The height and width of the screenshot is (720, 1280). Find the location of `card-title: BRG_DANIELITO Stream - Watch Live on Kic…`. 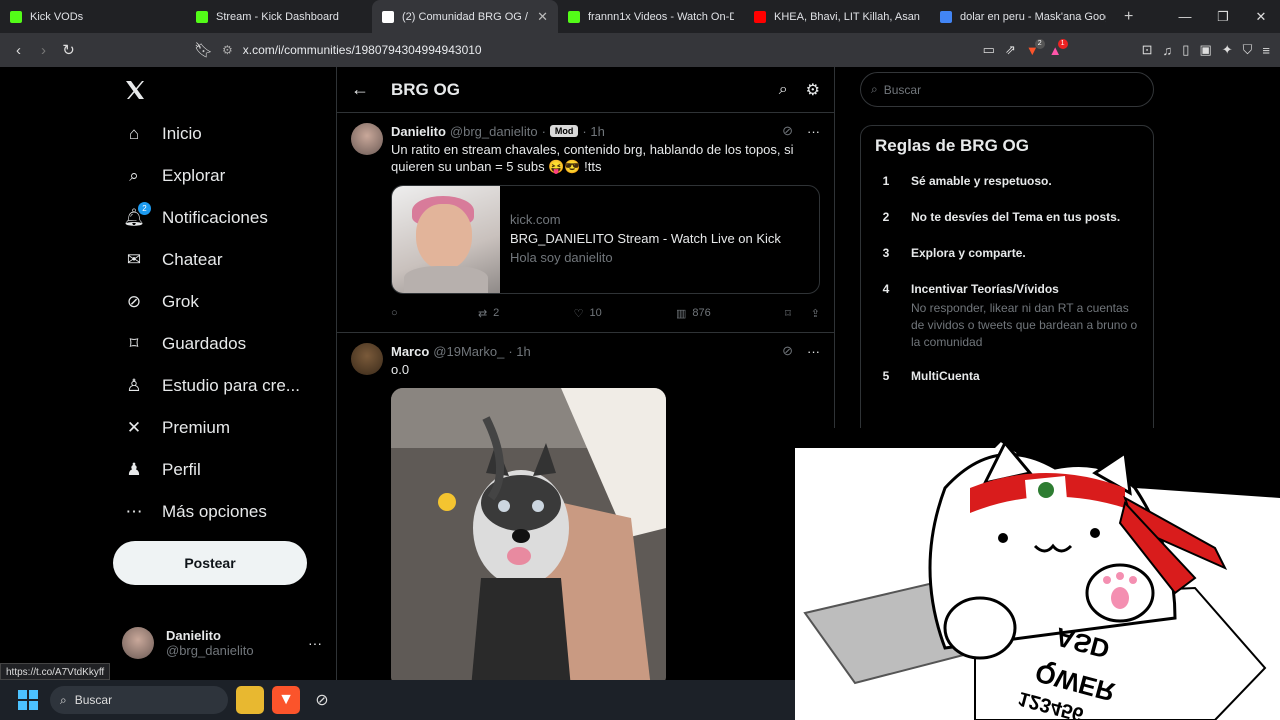

card-title: BRG_DANIELITO Stream - Watch Live on Kic… is located at coordinates (645, 238).